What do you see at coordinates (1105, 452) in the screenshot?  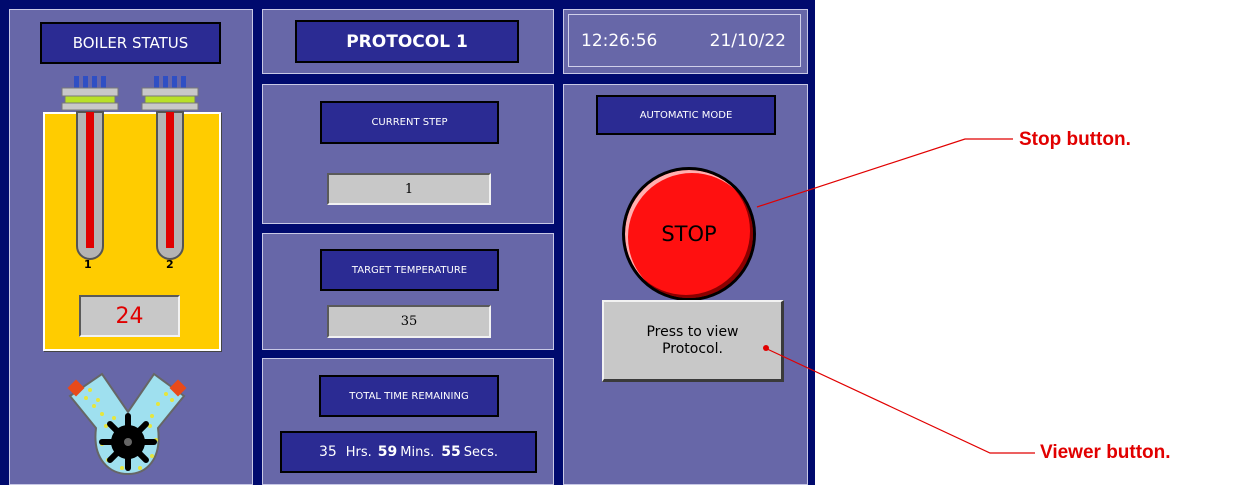 I see `viewer-button-annotation: Viewer button.` at bounding box center [1105, 452].